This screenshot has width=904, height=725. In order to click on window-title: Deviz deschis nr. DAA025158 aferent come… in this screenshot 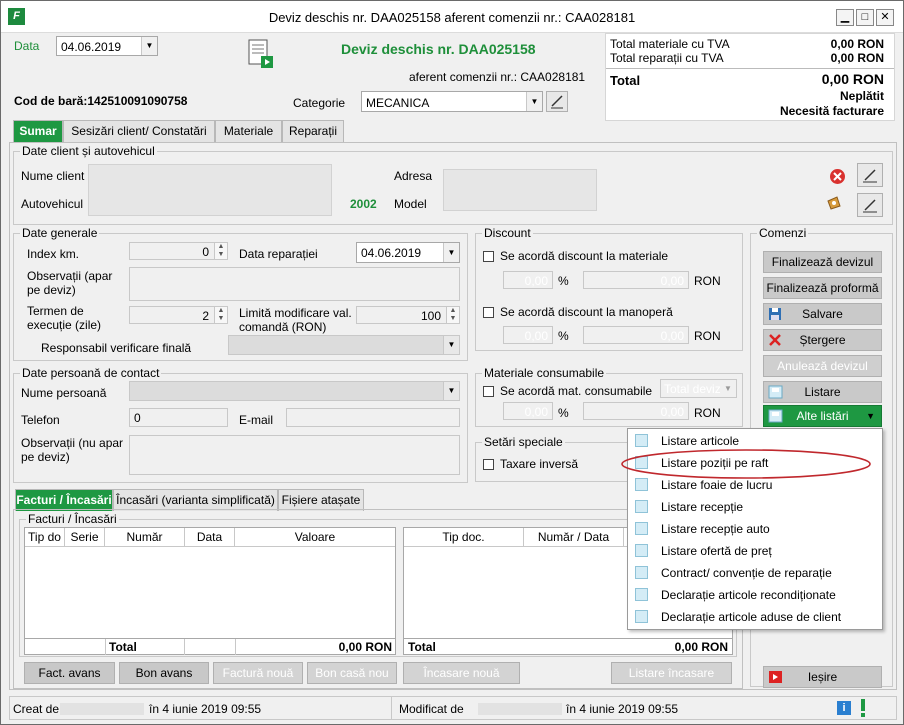, I will do `click(452, 17)`.